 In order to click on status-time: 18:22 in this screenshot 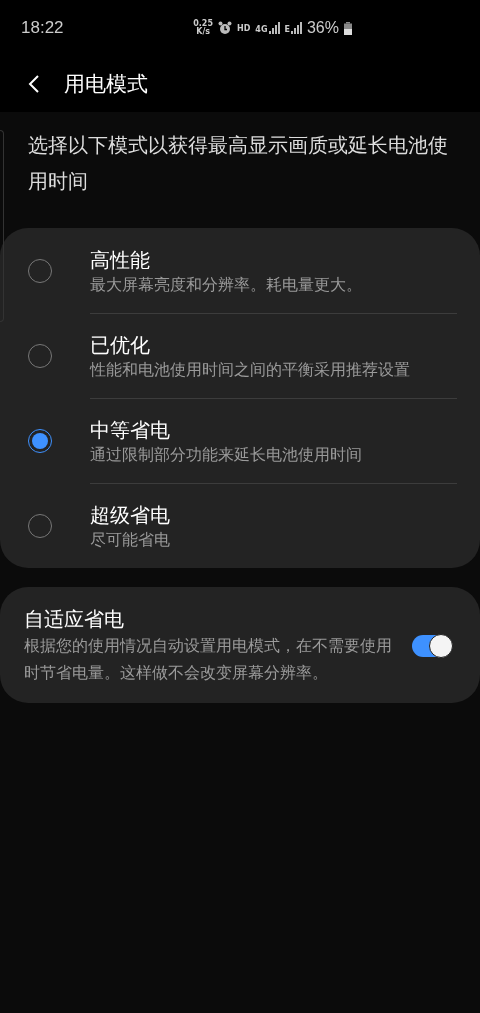, I will do `click(42, 28)`.